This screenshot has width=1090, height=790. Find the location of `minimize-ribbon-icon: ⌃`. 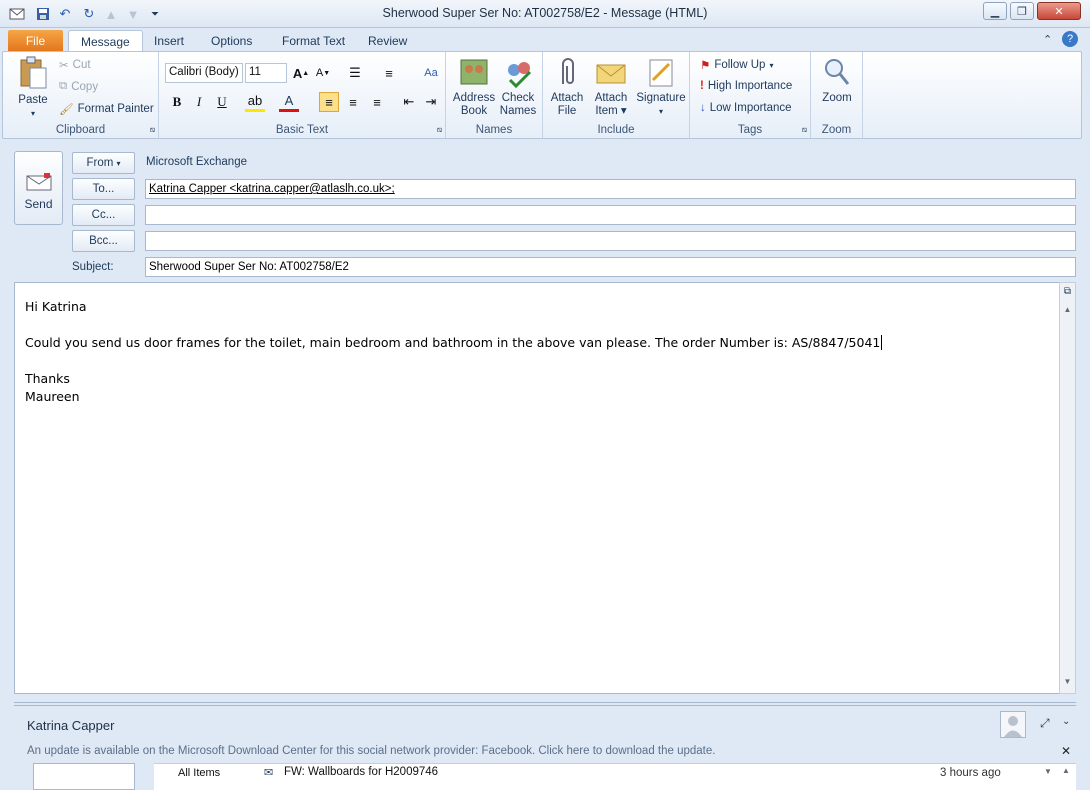

minimize-ribbon-icon: ⌃ is located at coordinates (1047, 39).